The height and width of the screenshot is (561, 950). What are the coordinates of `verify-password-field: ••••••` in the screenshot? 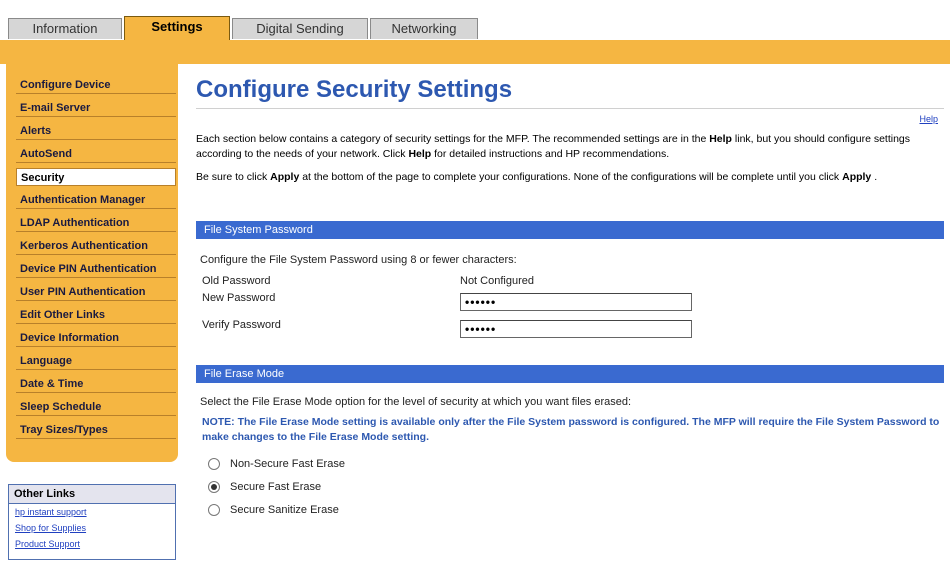 It's located at (576, 329).